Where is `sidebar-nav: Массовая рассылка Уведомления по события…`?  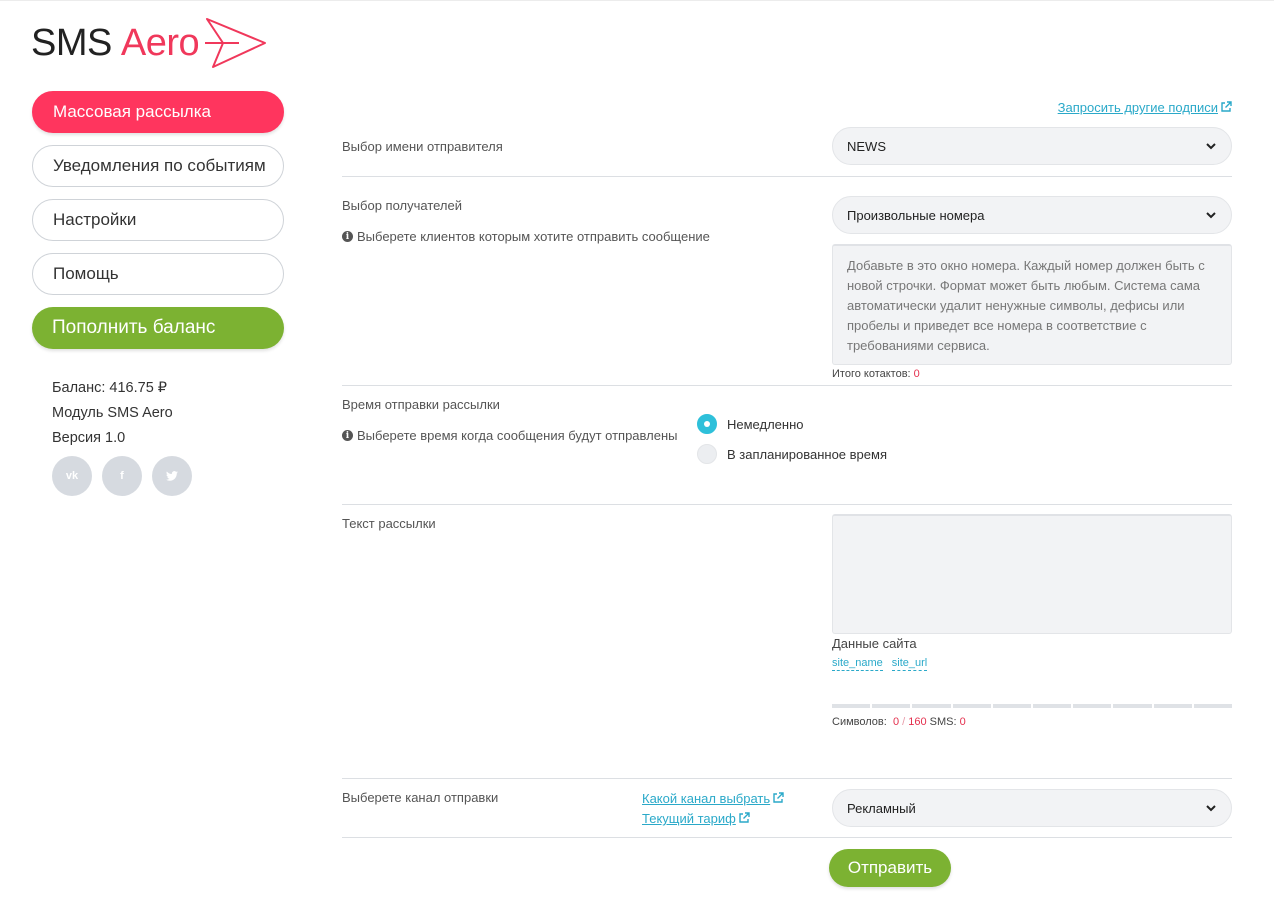 sidebar-nav: Массовая рассылка Уведомления по события… is located at coordinates (158, 220).